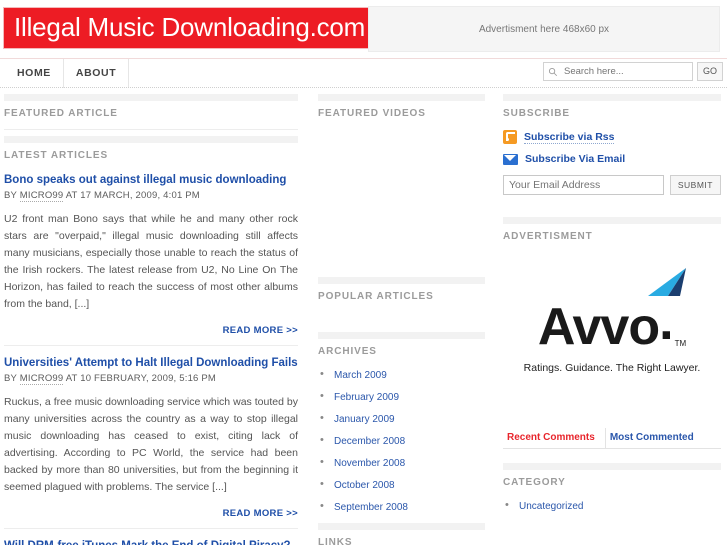 The height and width of the screenshot is (545, 727). I want to click on popular-articles-pane, so click(401, 315).